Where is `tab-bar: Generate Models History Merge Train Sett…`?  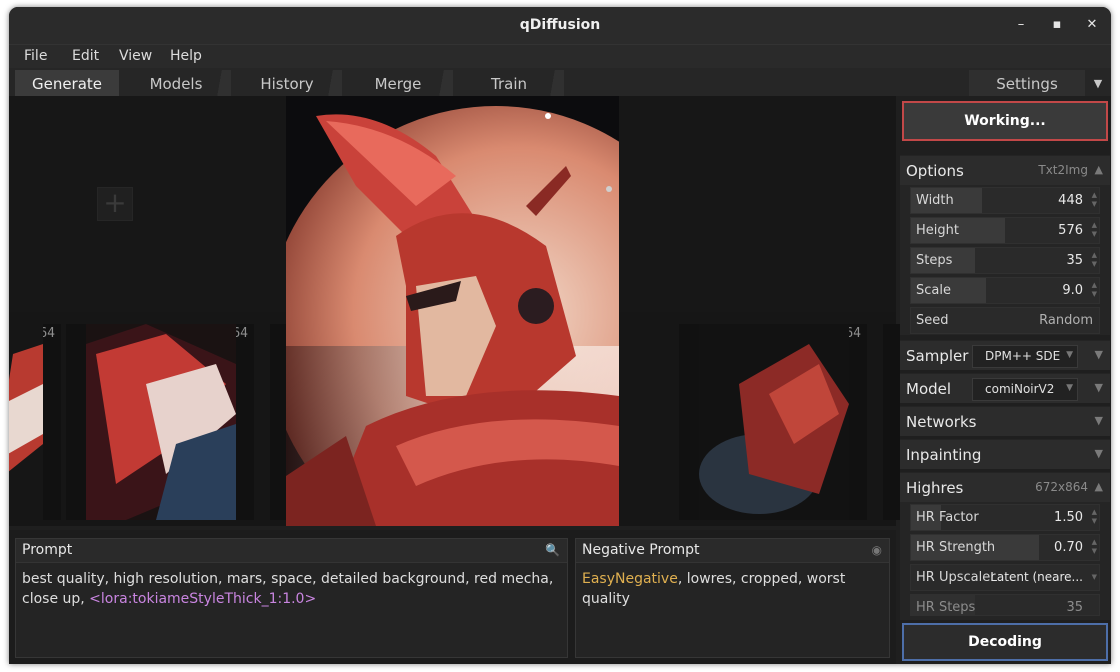 tab-bar: Generate Models History Merge Train Sett… is located at coordinates (560, 82).